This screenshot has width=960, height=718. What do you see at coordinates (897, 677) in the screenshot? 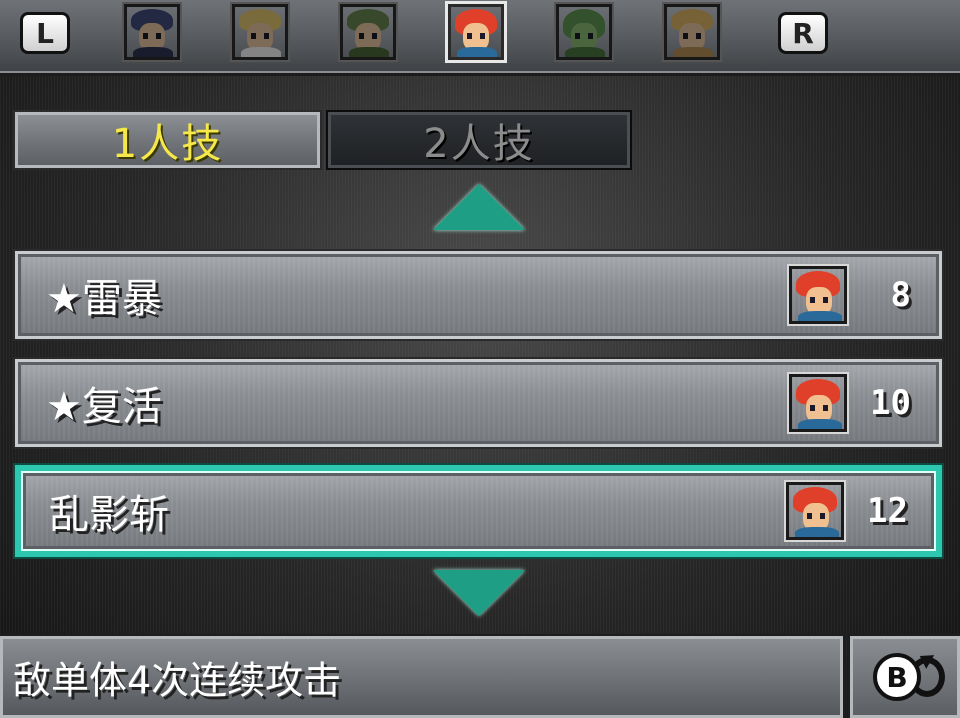
I see `b-button-icon: B` at bounding box center [897, 677].